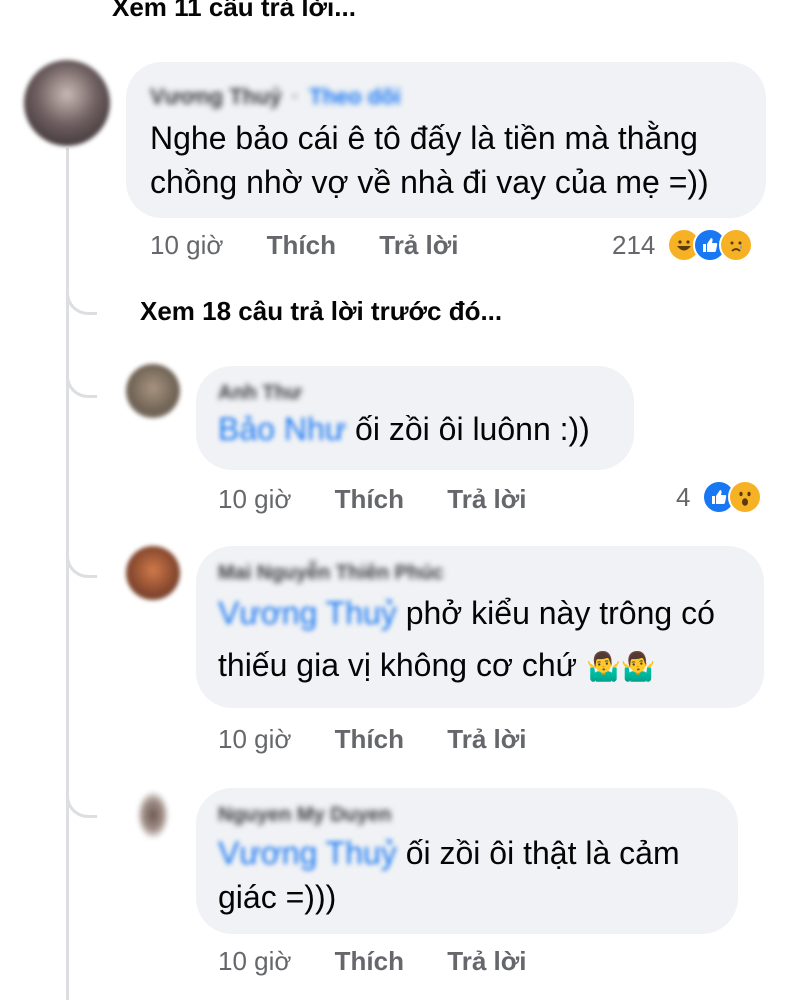  I want to click on reply-author: Mai Nguyễn Thiên Phúc, so click(480, 573).